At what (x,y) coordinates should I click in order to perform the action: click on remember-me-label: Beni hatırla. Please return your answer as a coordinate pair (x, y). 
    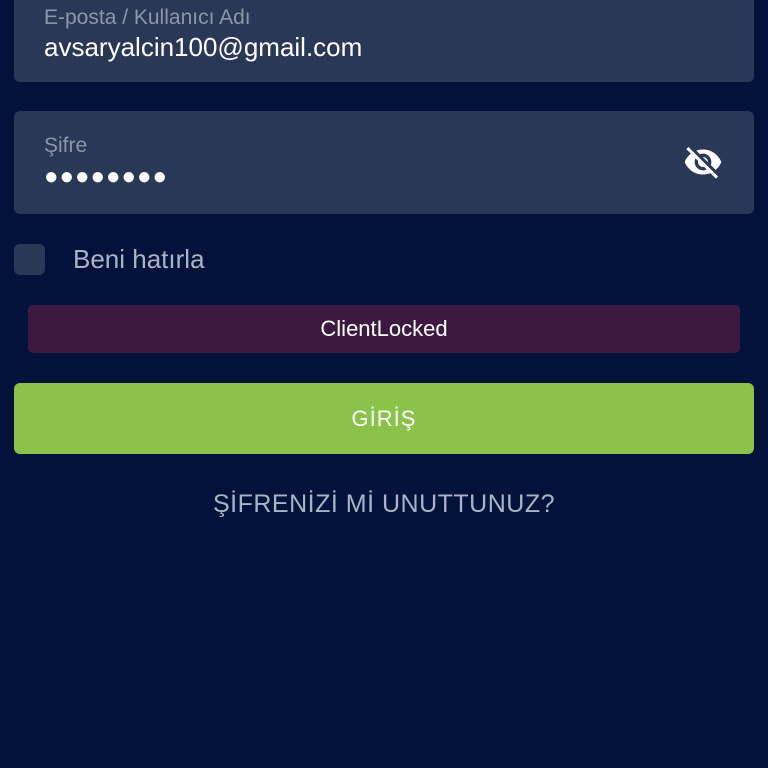
    Looking at the image, I should click on (139, 259).